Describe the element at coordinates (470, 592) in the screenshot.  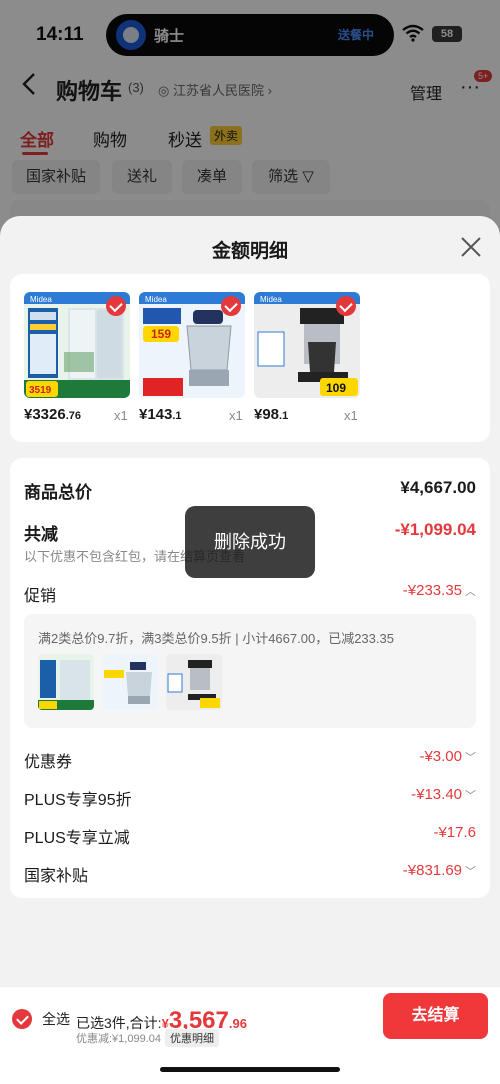
I see `chevron-up-icon: ︿` at that location.